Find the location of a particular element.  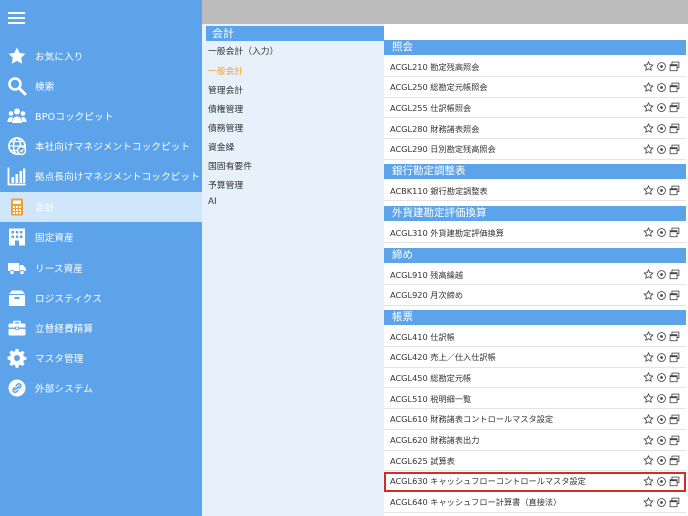

submenu-item: 国固有要件 is located at coordinates (230, 165).